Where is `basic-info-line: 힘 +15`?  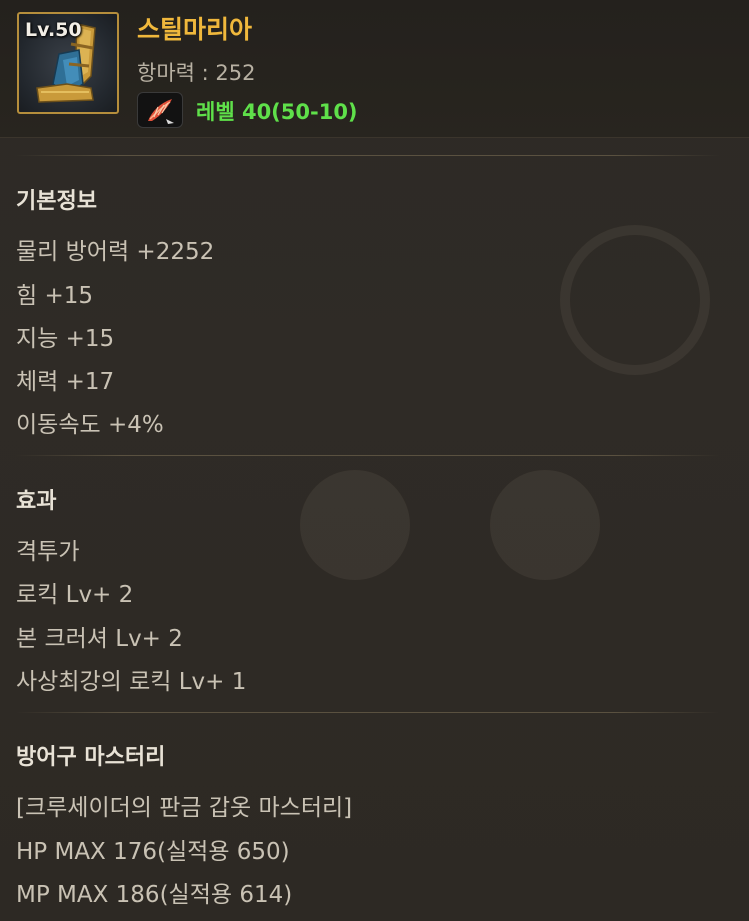
basic-info-line: 힘 +15 is located at coordinates (55, 296).